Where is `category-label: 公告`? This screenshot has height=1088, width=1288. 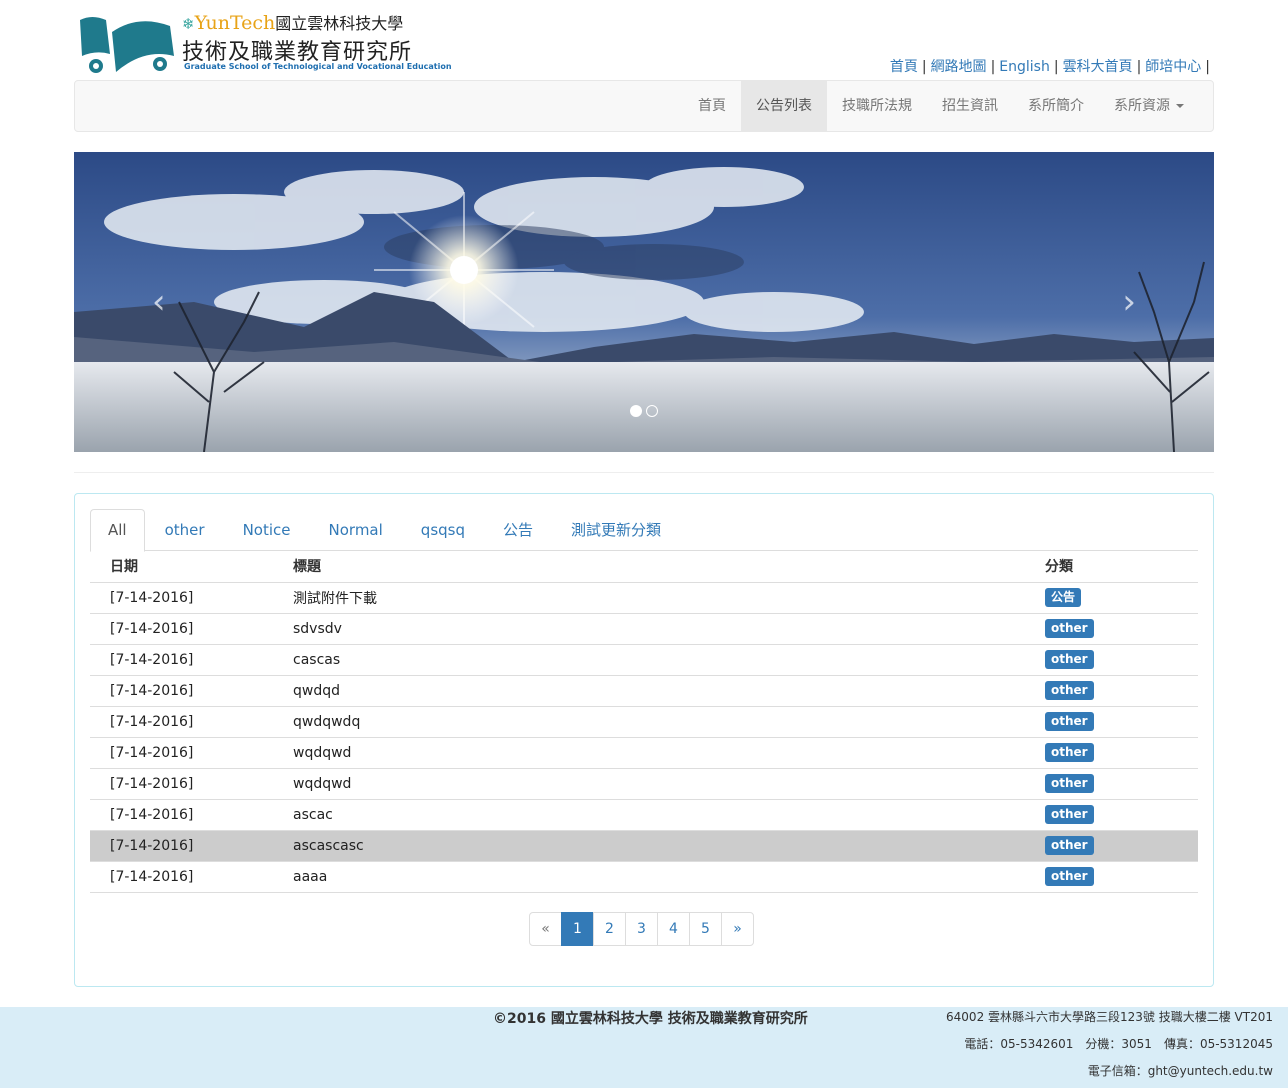
category-label: 公告 is located at coordinates (1063, 597).